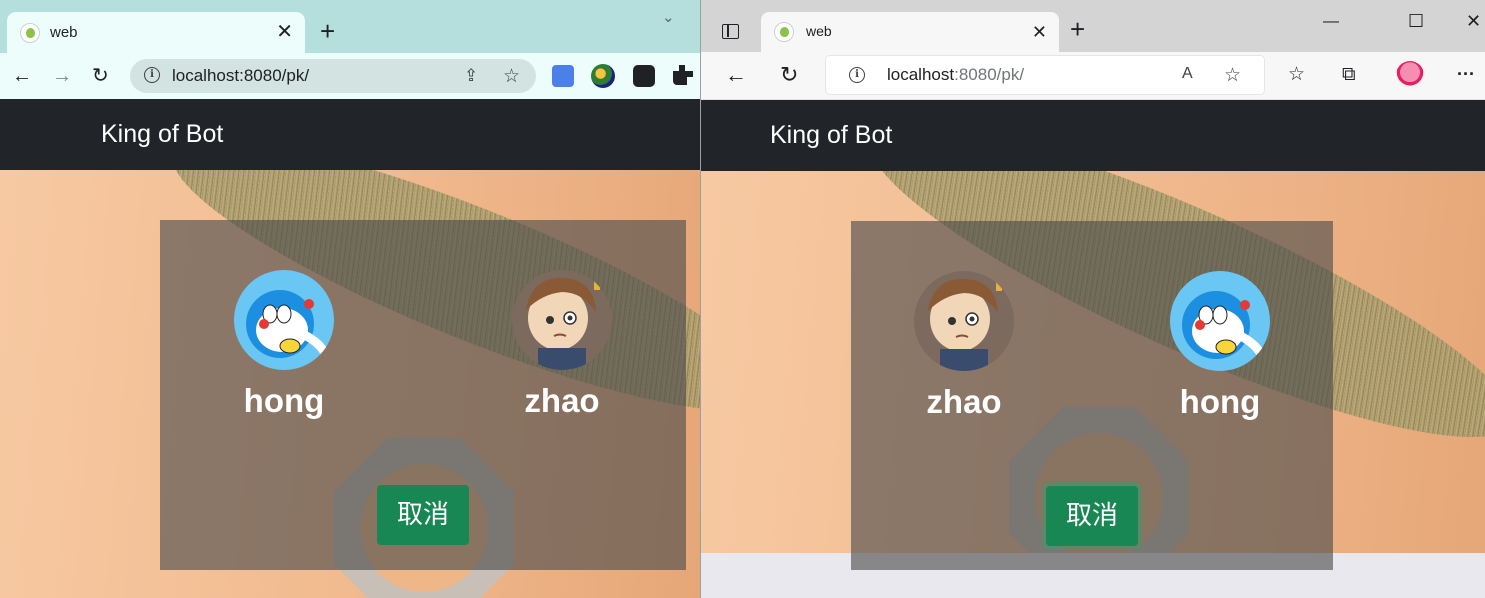 This screenshot has width=1485, height=598. Describe the element at coordinates (333, 76) in the screenshot. I see `address-bar: i localhost:8080/pk/ ⇪ ☆` at that location.